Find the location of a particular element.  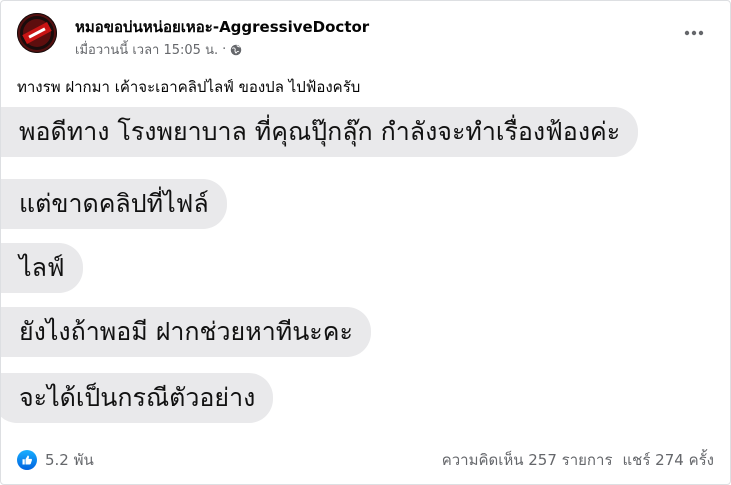

comments-count-link: ความคิดเห็น 257 รายการ is located at coordinates (527, 460).